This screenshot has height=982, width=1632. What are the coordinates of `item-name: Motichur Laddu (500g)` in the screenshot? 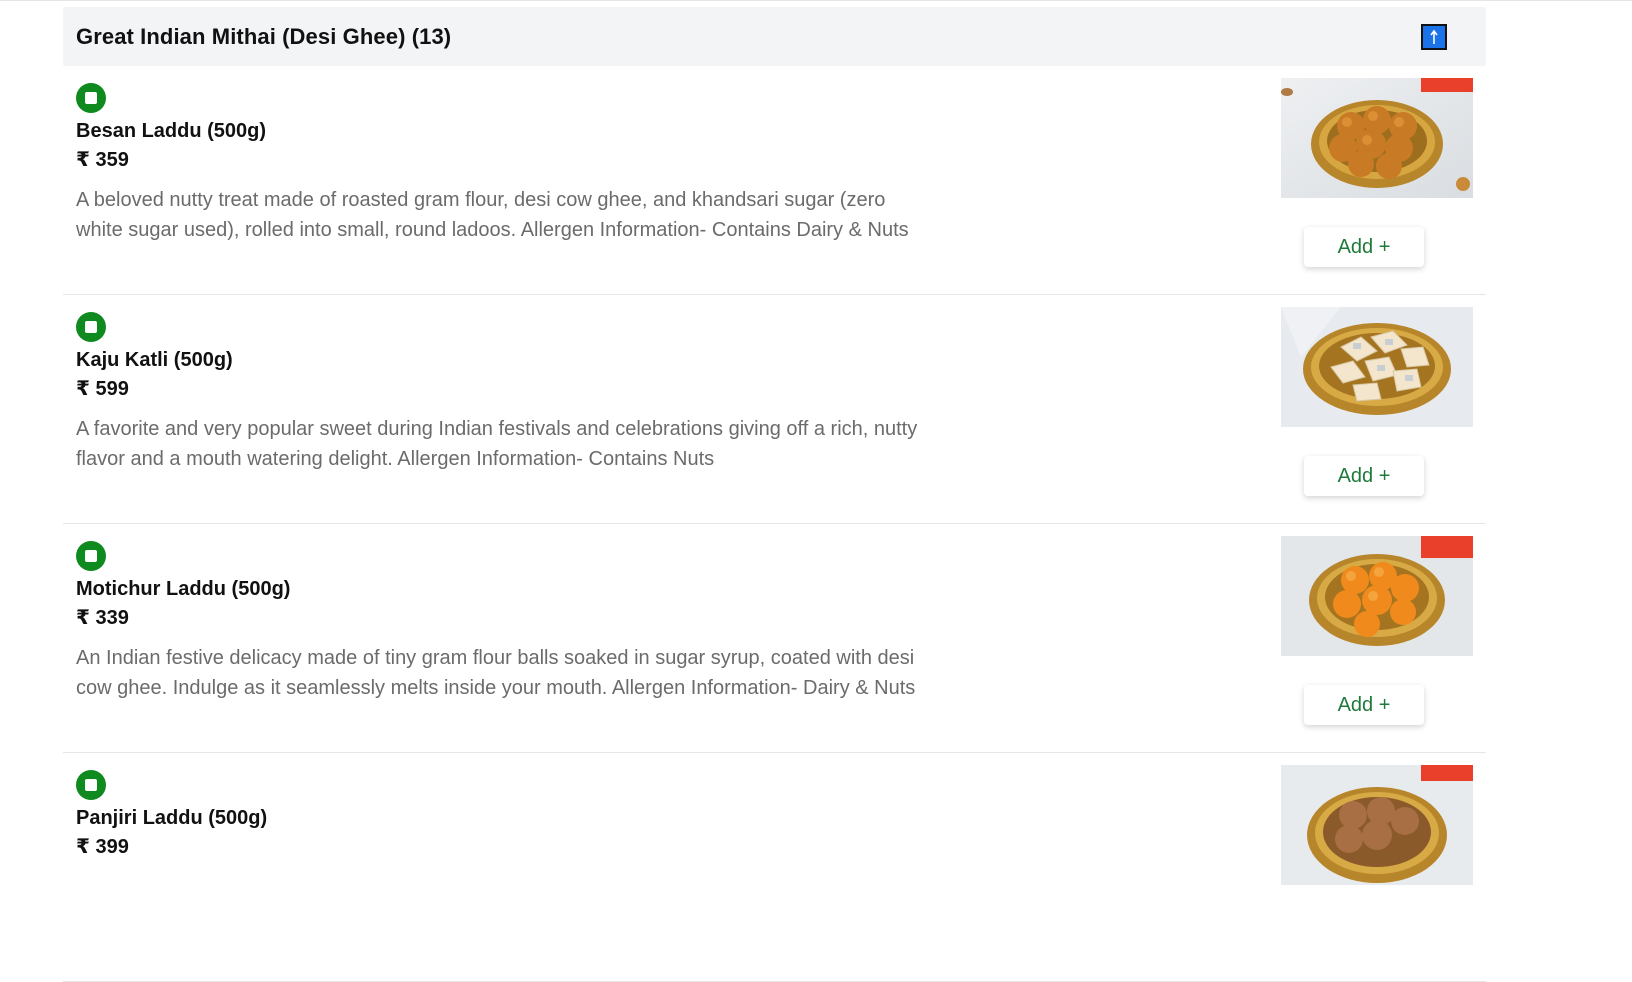 It's located at (183, 589).